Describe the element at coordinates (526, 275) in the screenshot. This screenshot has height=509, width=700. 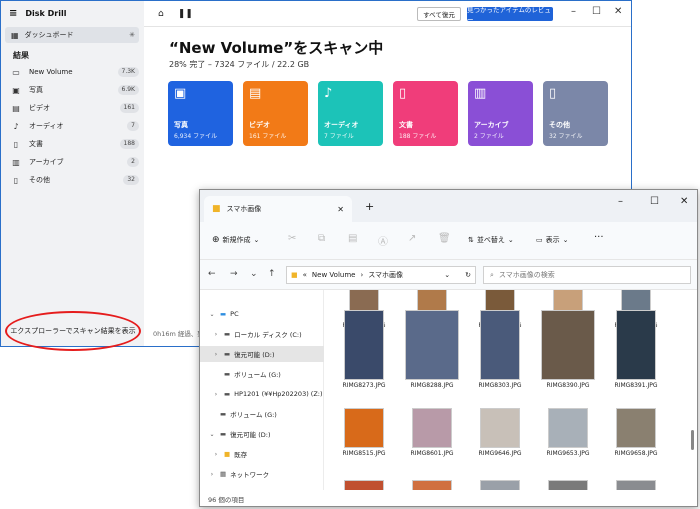
I see `search-placeholder: スマホ画像の検索` at that location.